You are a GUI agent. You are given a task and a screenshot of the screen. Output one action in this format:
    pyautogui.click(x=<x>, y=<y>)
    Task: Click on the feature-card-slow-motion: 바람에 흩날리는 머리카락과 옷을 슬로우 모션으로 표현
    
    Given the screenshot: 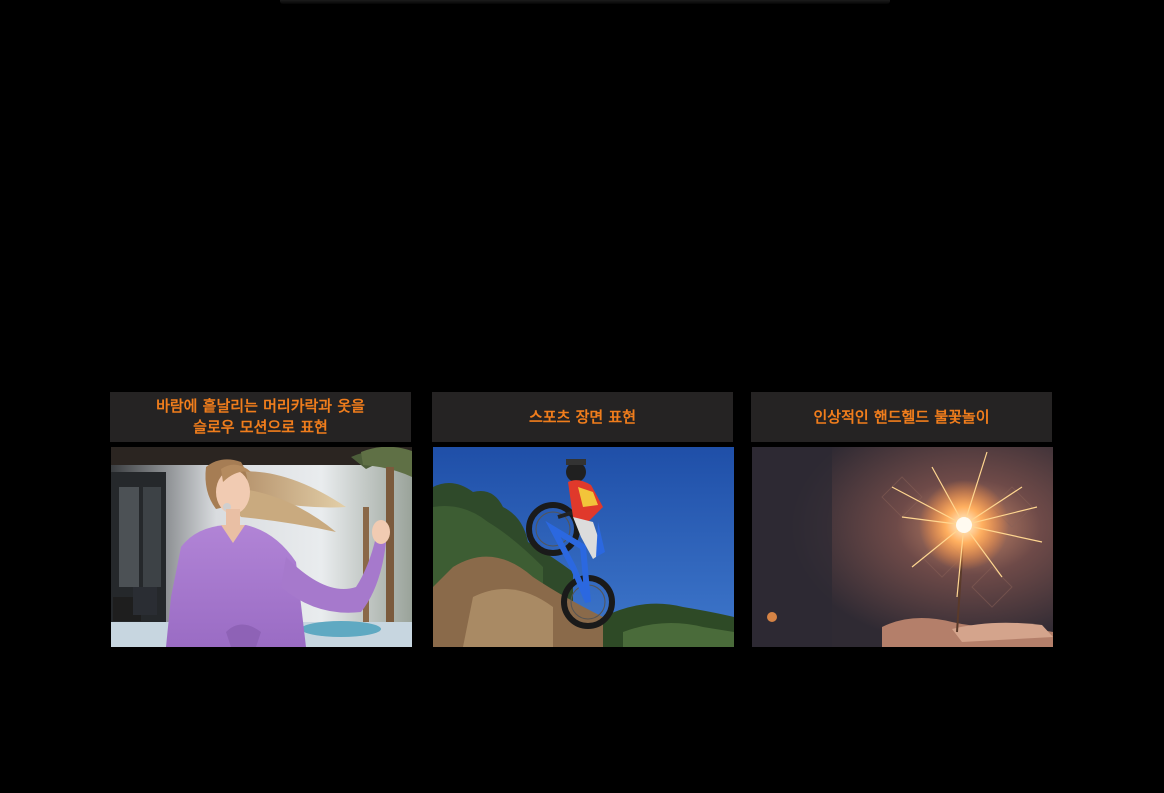 What is the action you would take?
    pyautogui.click(x=261, y=520)
    